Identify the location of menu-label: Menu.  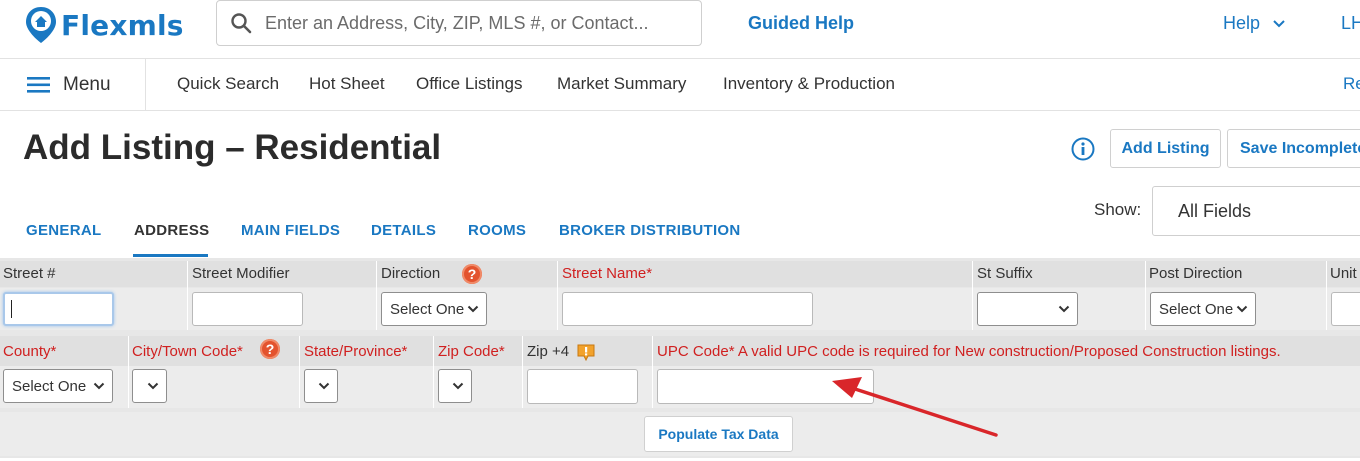
(87, 84).